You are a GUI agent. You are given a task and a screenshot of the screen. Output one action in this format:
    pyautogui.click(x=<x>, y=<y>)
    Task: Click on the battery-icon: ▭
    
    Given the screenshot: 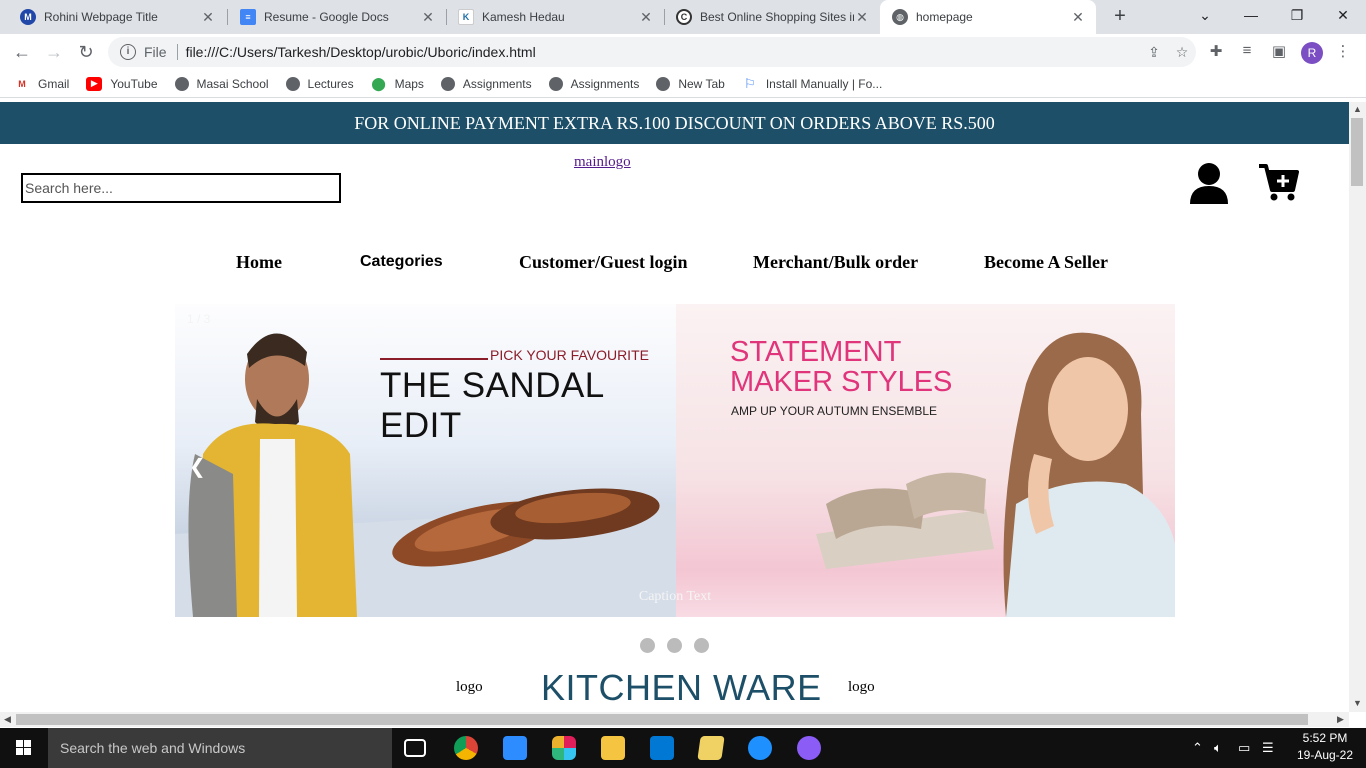 What is the action you would take?
    pyautogui.click(x=1244, y=748)
    